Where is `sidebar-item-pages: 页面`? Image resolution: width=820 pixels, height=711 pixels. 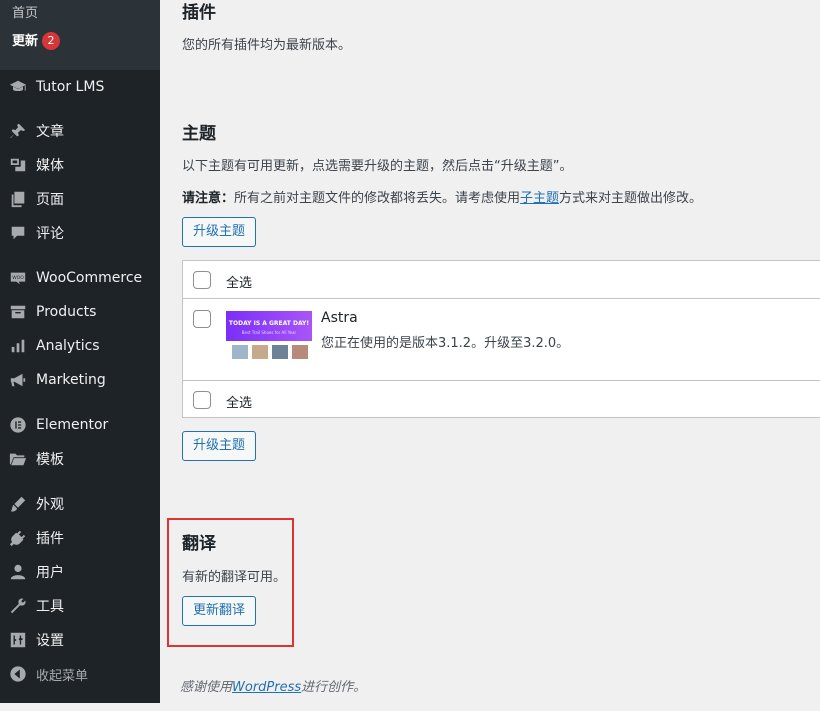
sidebar-item-pages: 页面 is located at coordinates (80, 199).